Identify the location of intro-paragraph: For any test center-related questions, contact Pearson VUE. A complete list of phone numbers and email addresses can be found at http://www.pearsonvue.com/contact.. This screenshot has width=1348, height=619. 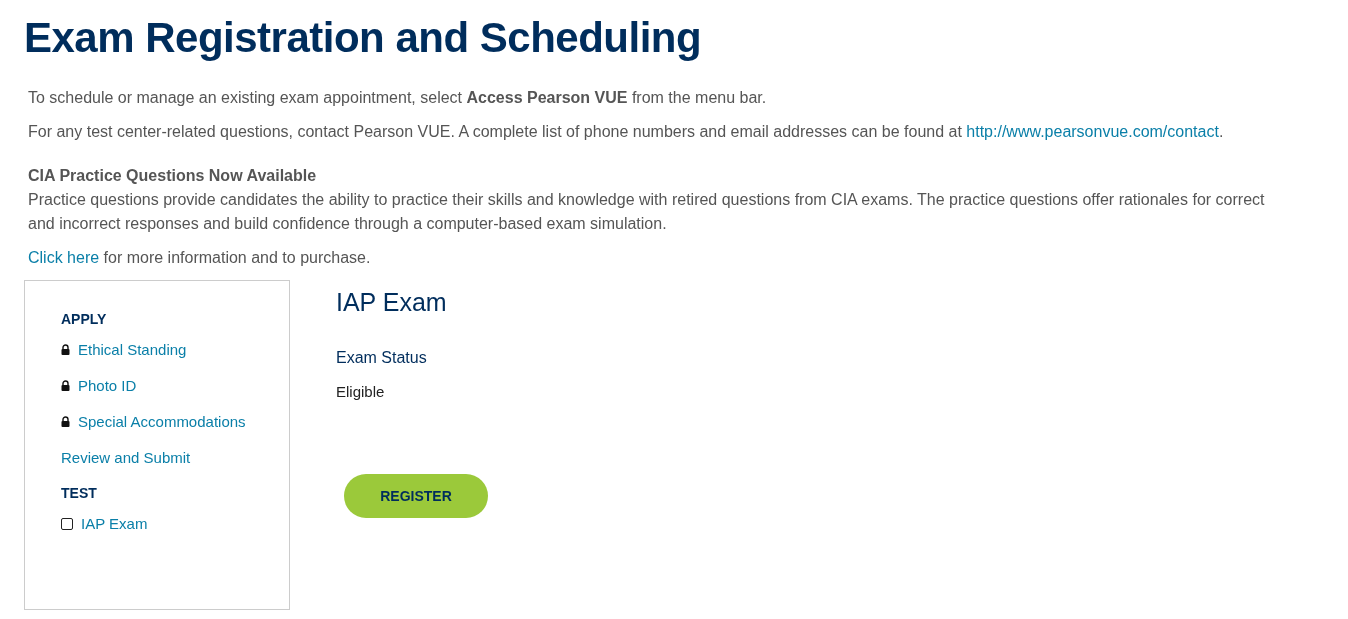
(626, 132).